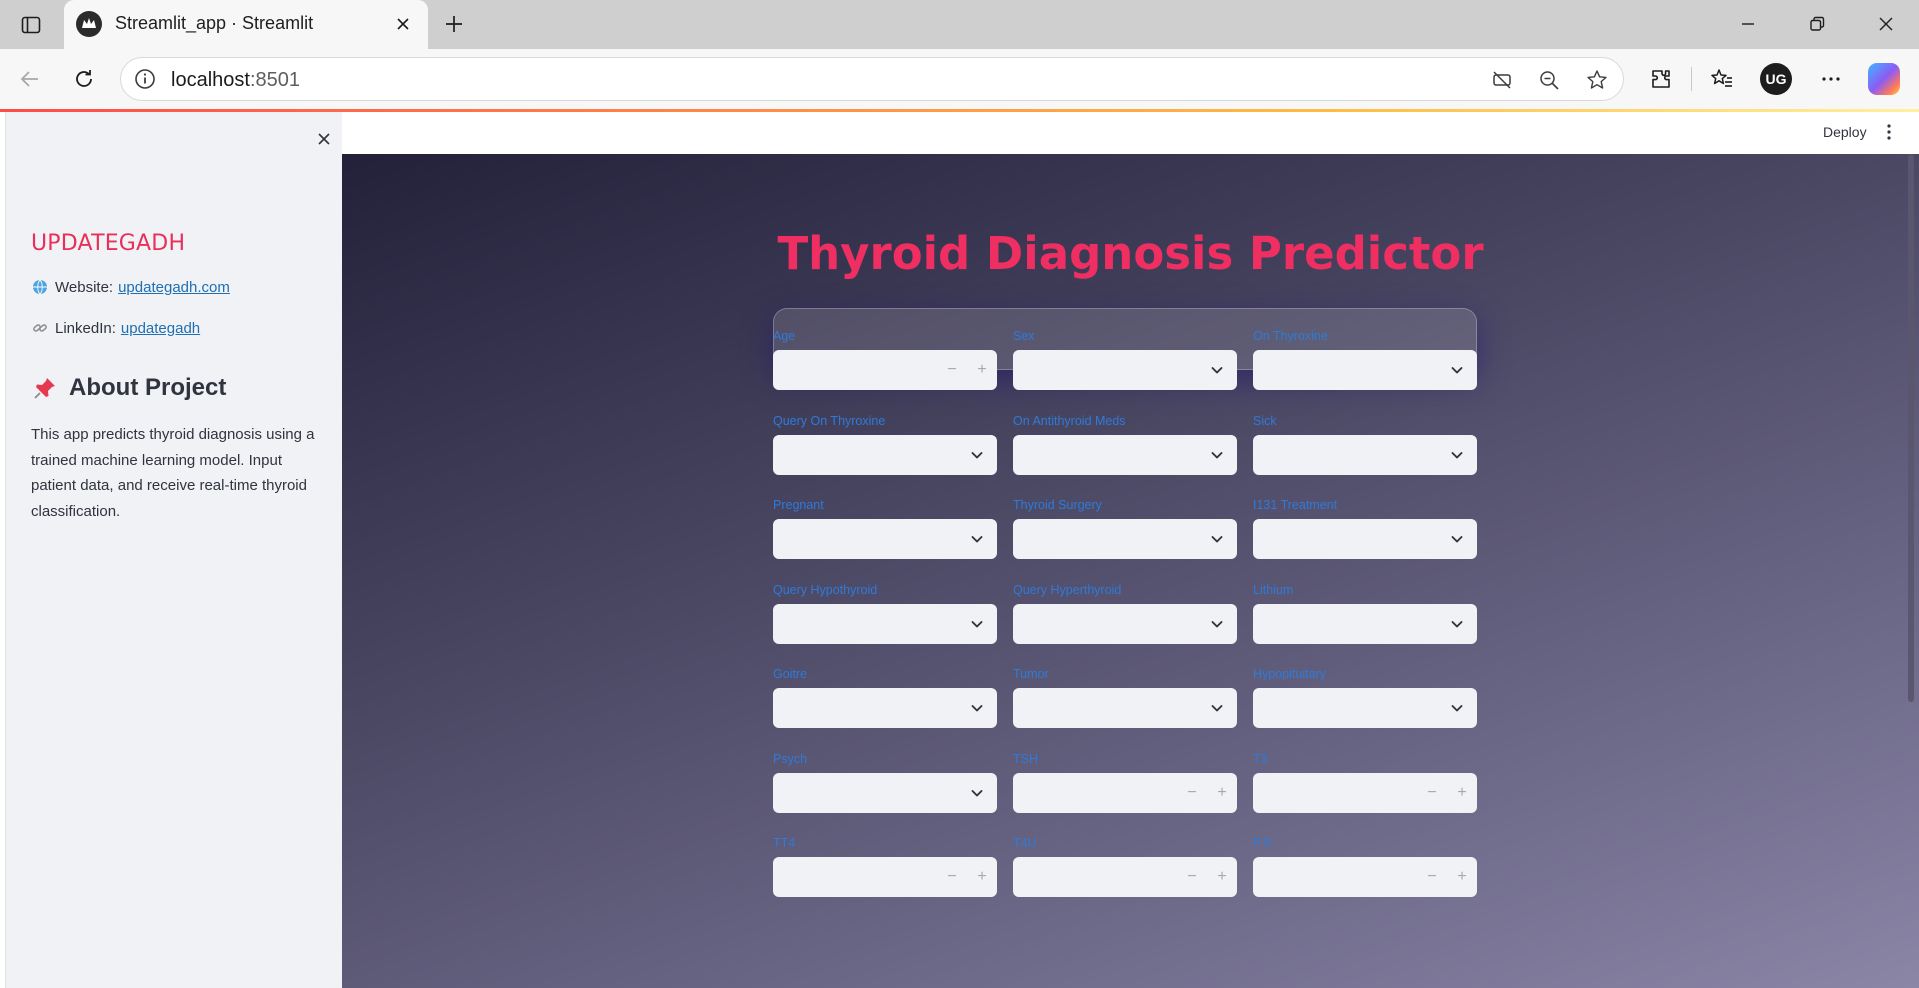 Image resolution: width=1919 pixels, height=988 pixels. What do you see at coordinates (1597, 80) in the screenshot?
I see `favorite-star-icon` at bounding box center [1597, 80].